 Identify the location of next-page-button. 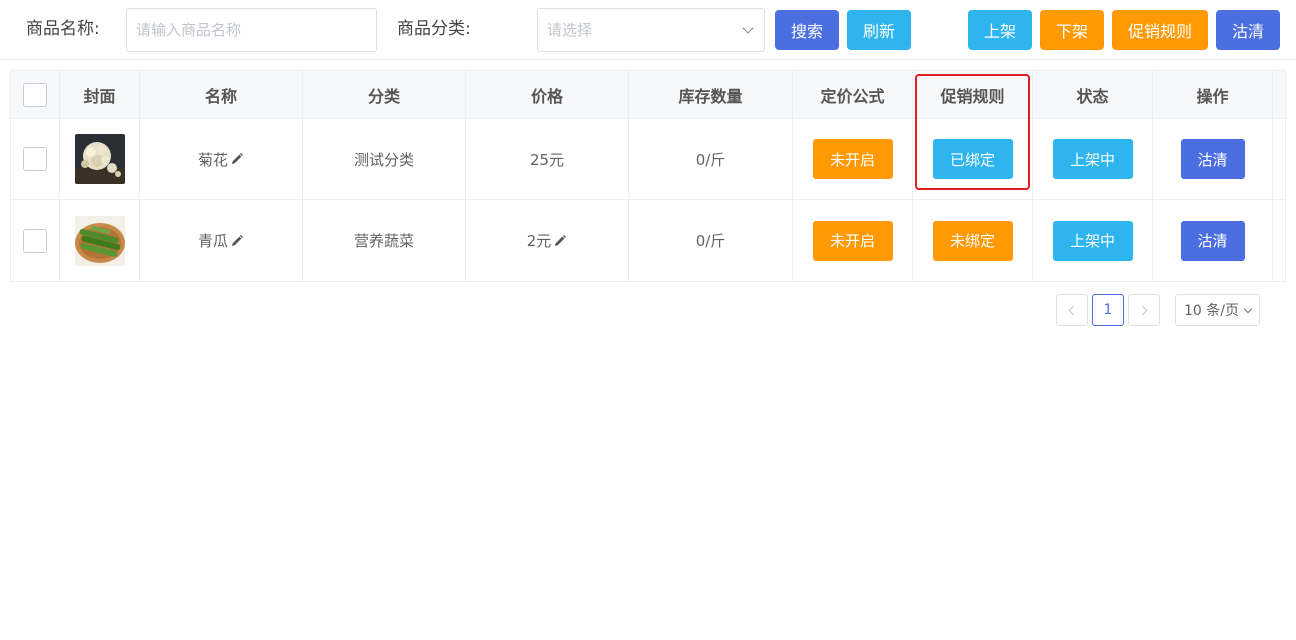
(1144, 310).